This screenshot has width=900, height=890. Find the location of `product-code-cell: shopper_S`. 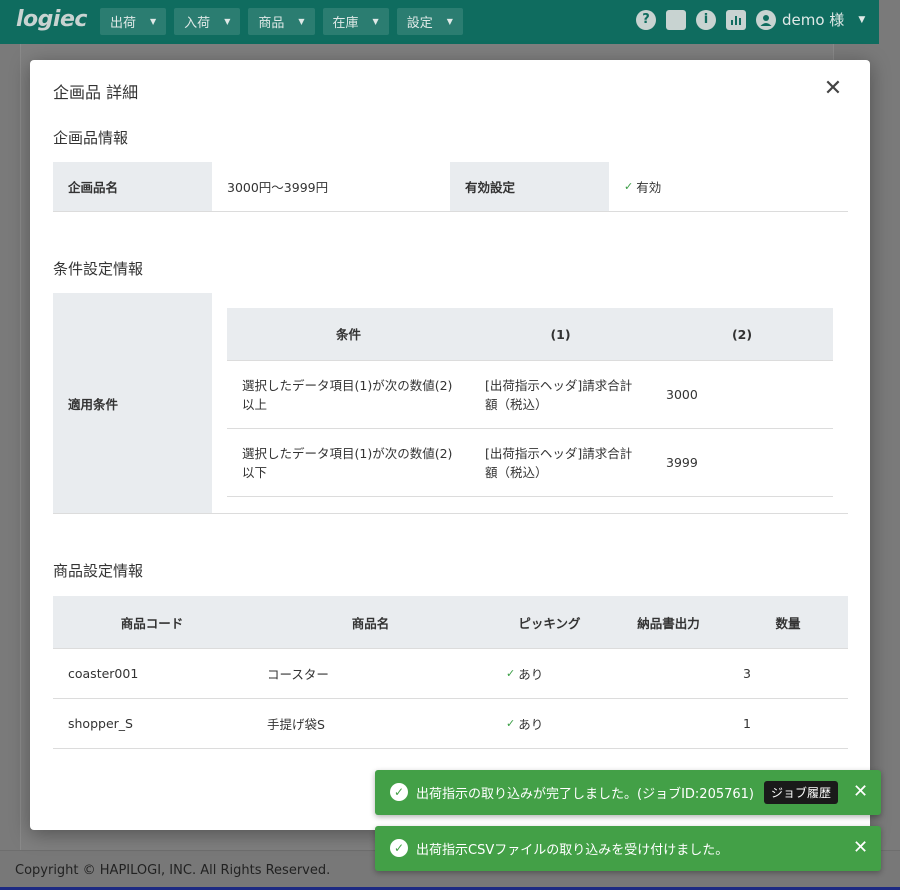

product-code-cell: shopper_S is located at coordinates (100, 723).